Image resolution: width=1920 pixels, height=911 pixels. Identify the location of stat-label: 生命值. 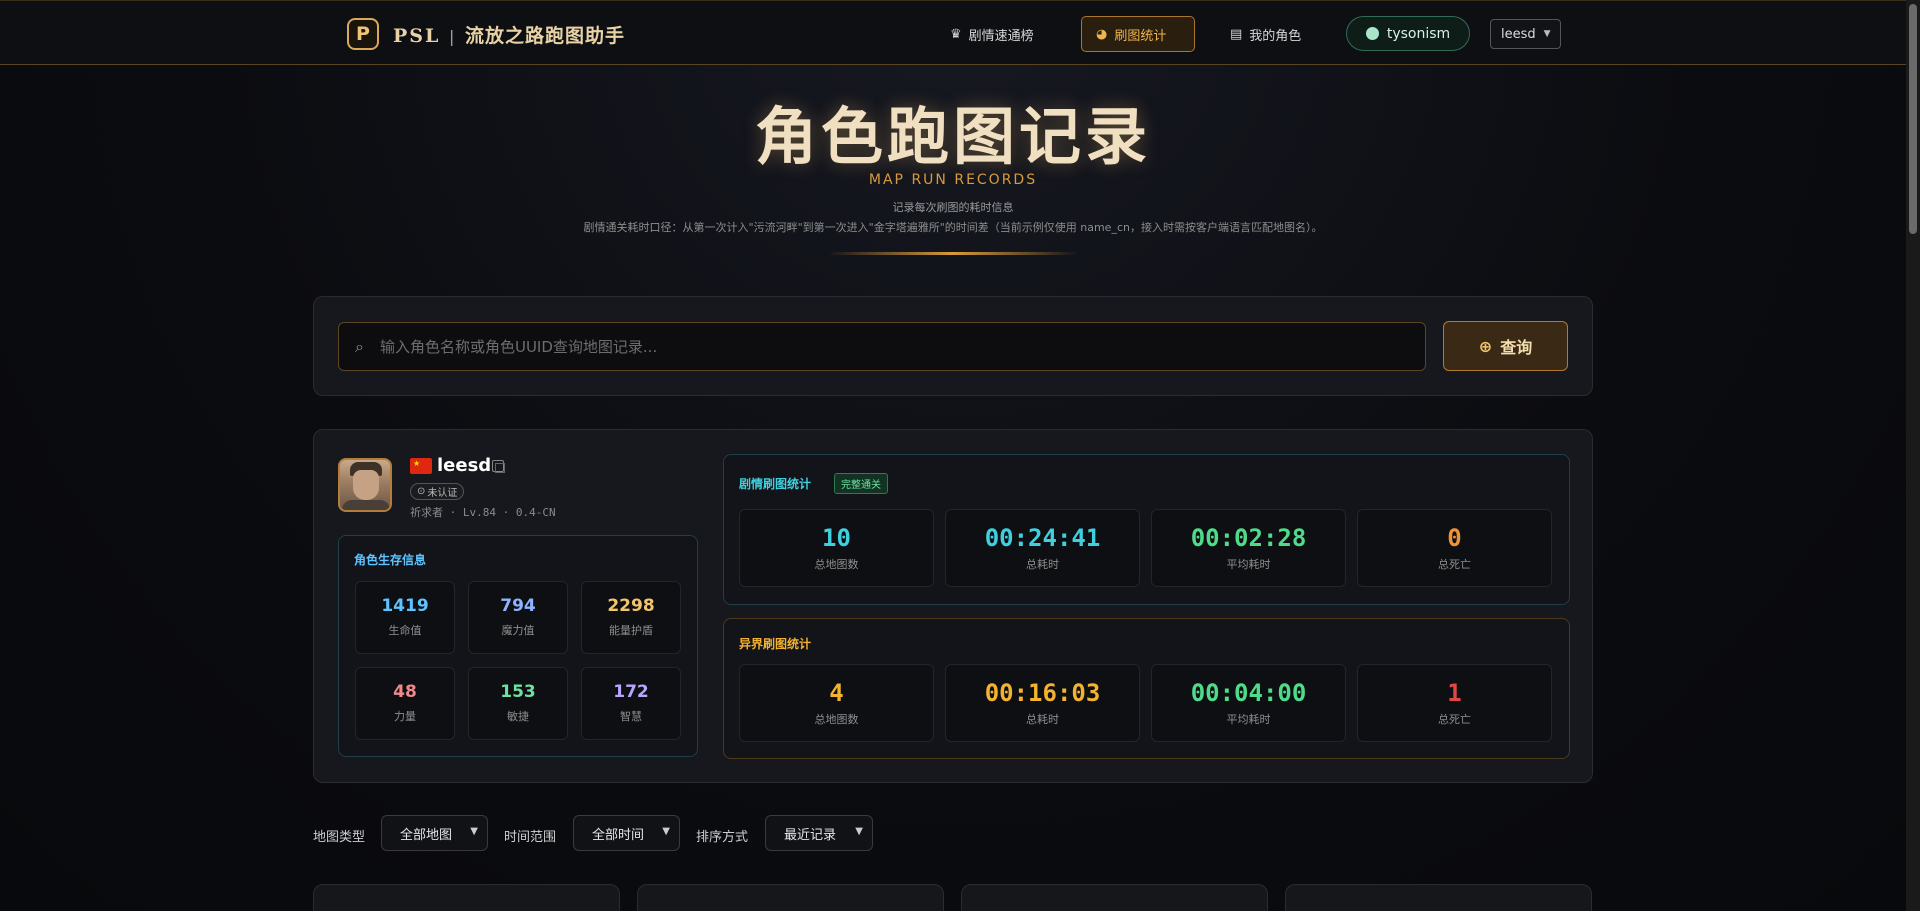
(405, 630).